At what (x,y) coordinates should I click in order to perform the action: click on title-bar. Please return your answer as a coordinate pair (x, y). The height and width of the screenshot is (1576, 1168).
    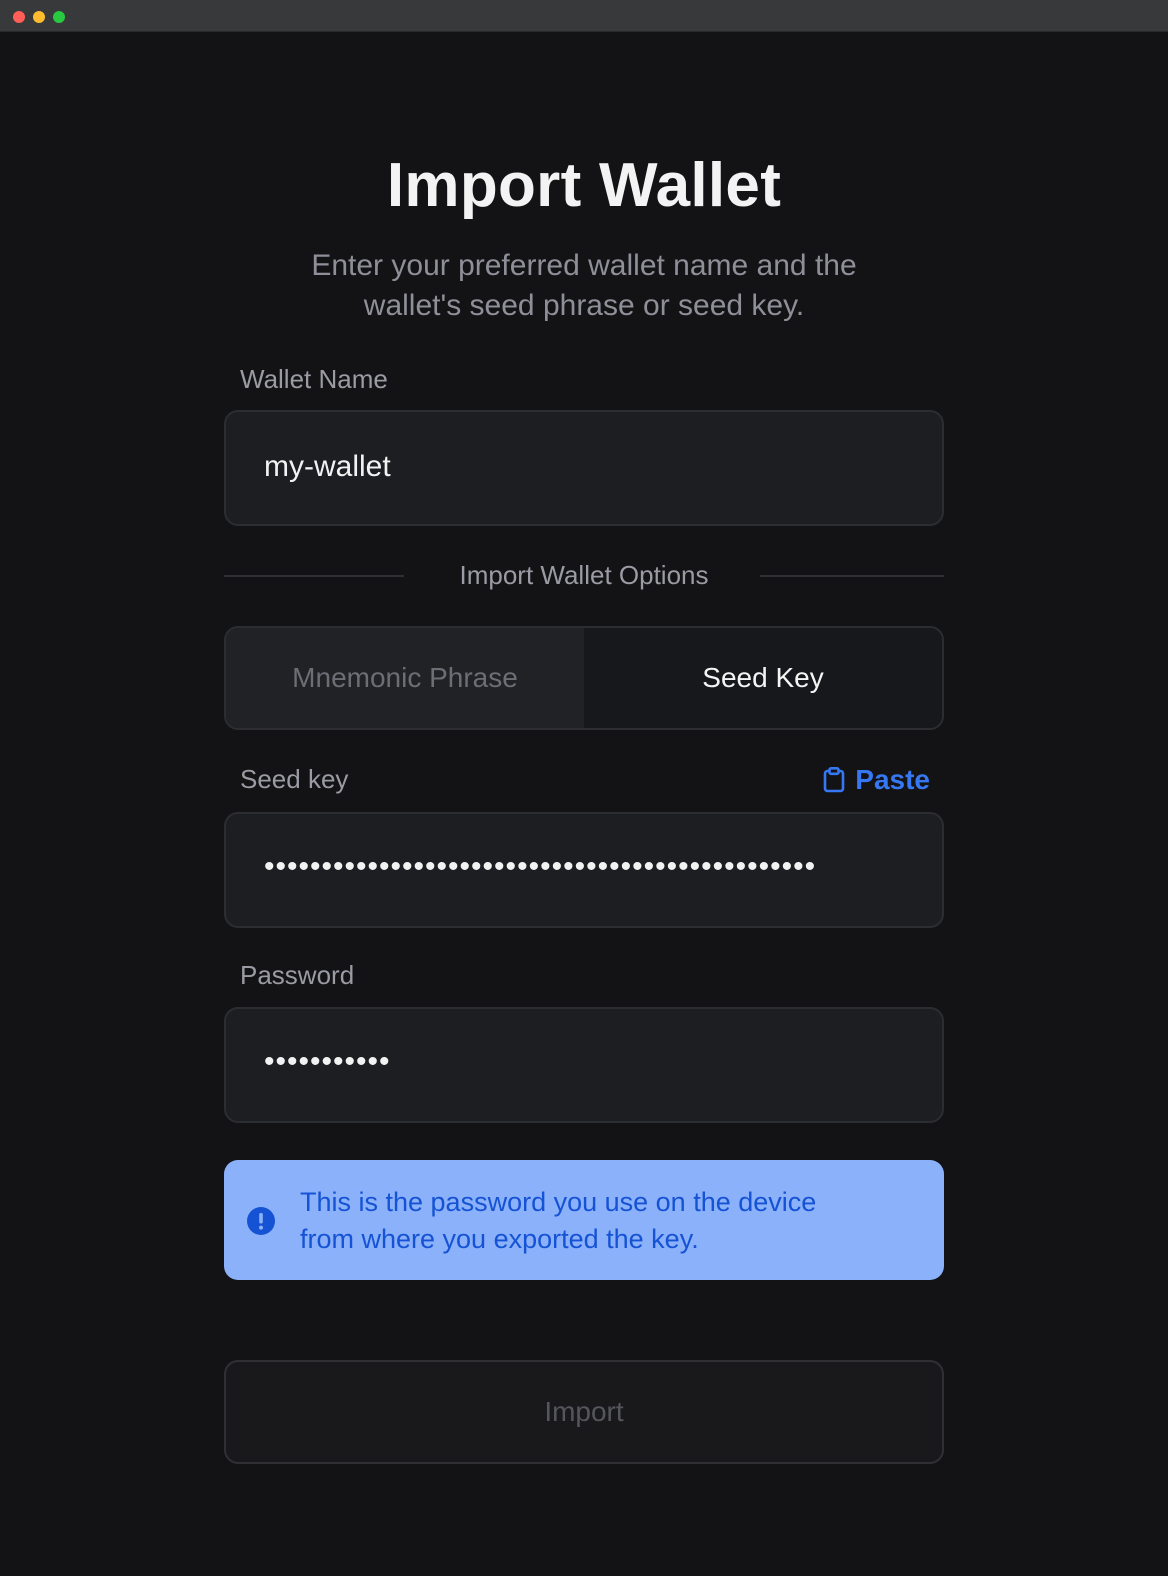
    Looking at the image, I should click on (584, 16).